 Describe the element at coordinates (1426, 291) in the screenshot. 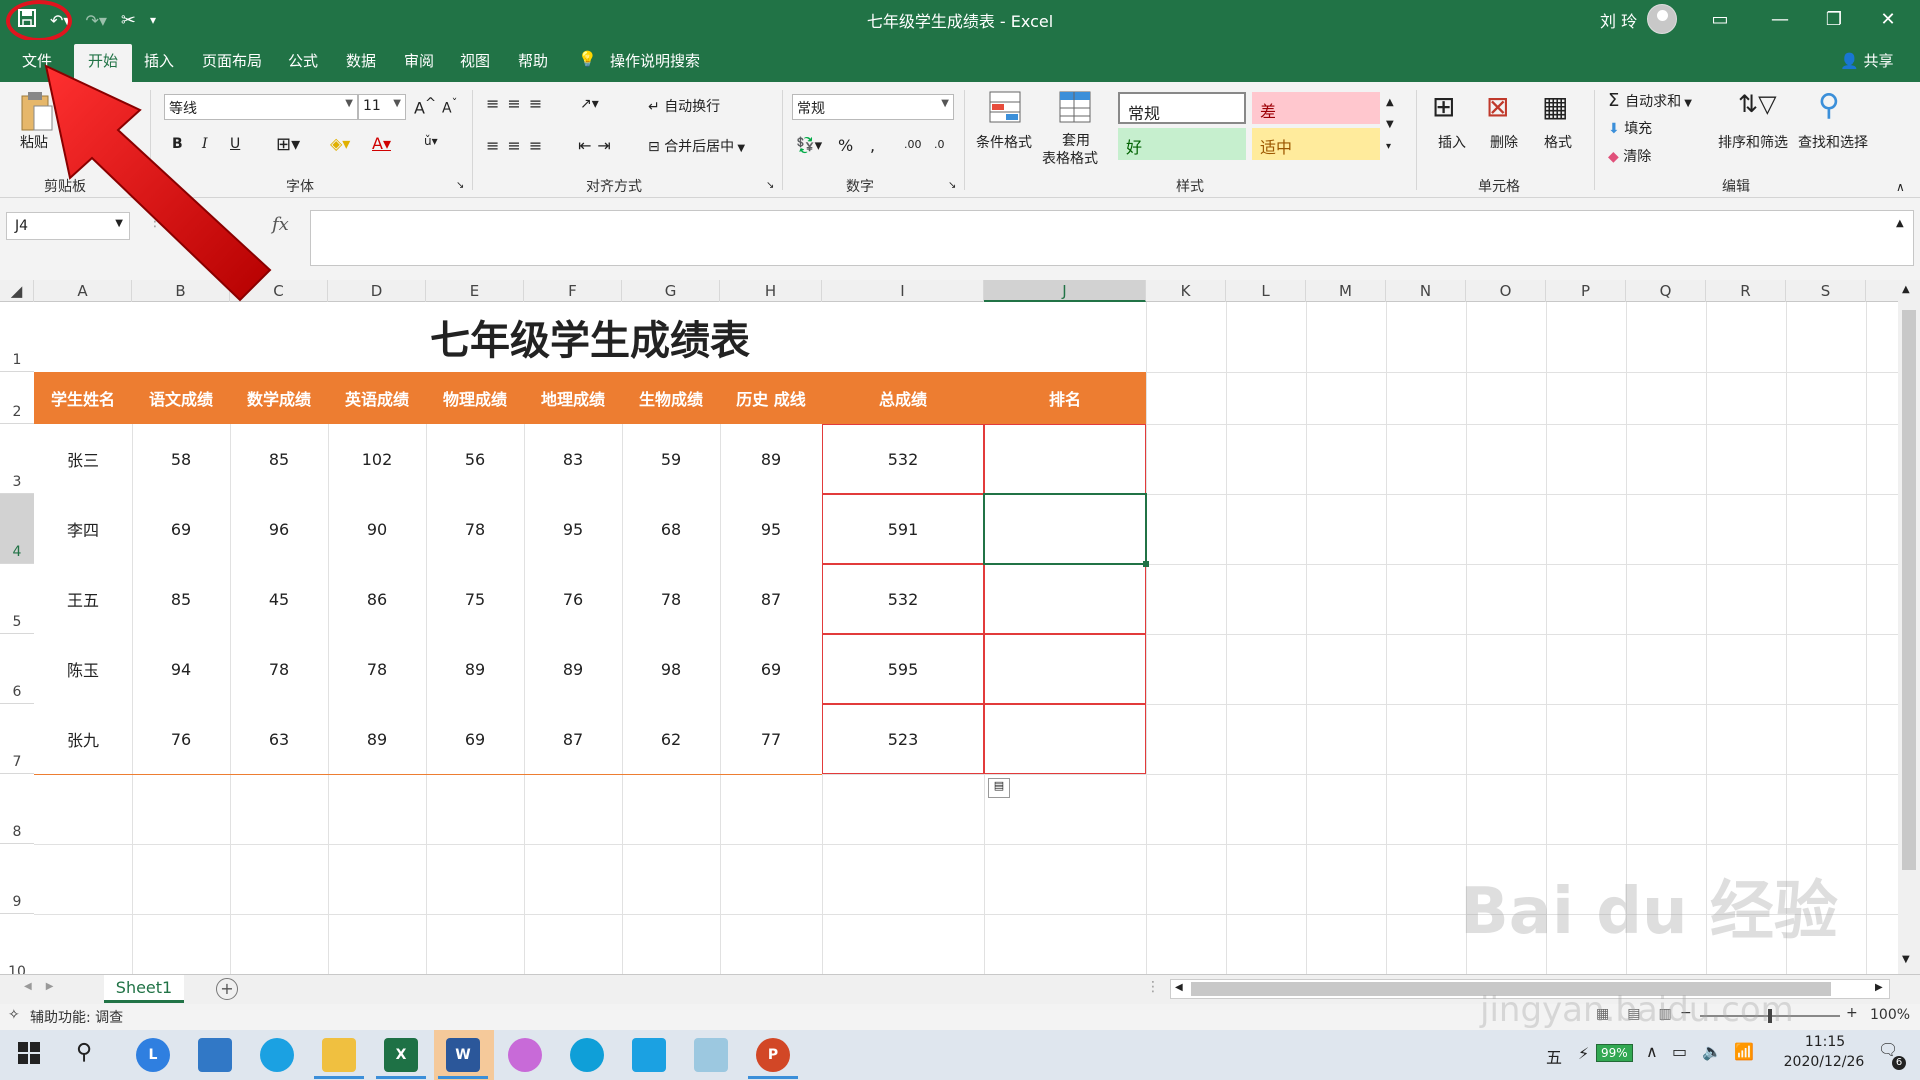

I see `column-header-n: N` at that location.